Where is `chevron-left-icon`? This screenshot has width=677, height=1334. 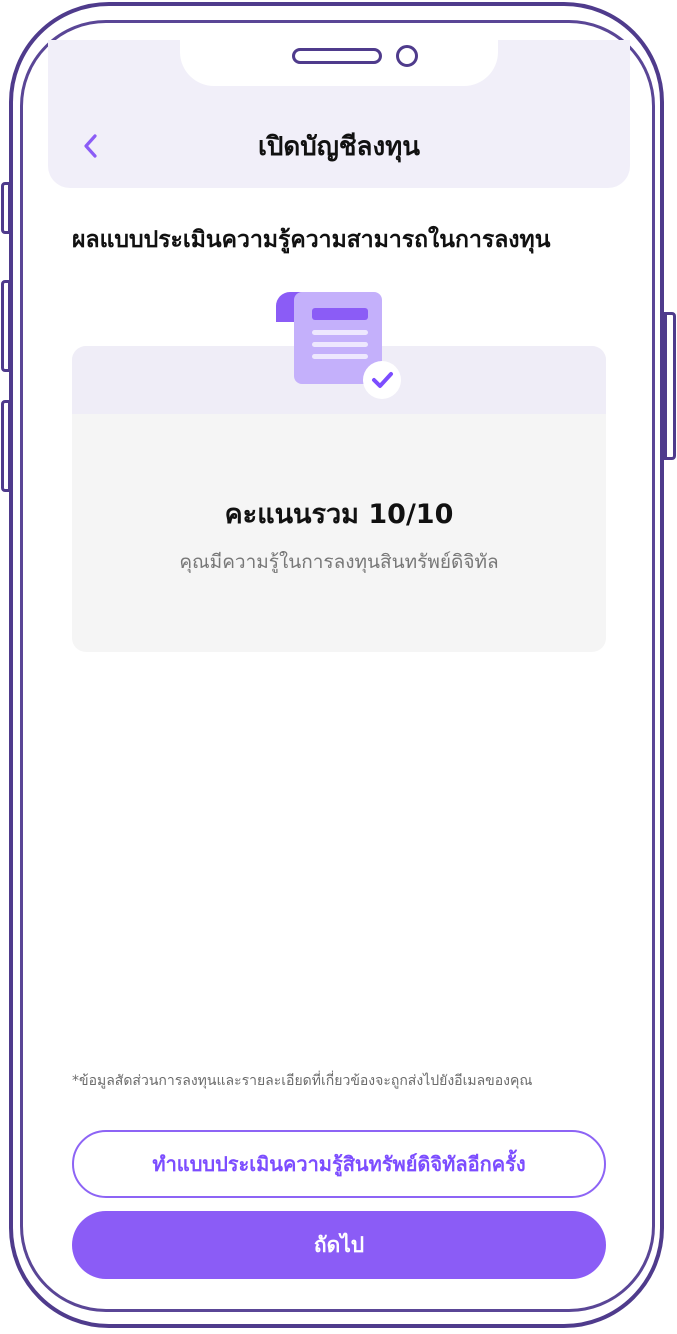 chevron-left-icon is located at coordinates (90, 146).